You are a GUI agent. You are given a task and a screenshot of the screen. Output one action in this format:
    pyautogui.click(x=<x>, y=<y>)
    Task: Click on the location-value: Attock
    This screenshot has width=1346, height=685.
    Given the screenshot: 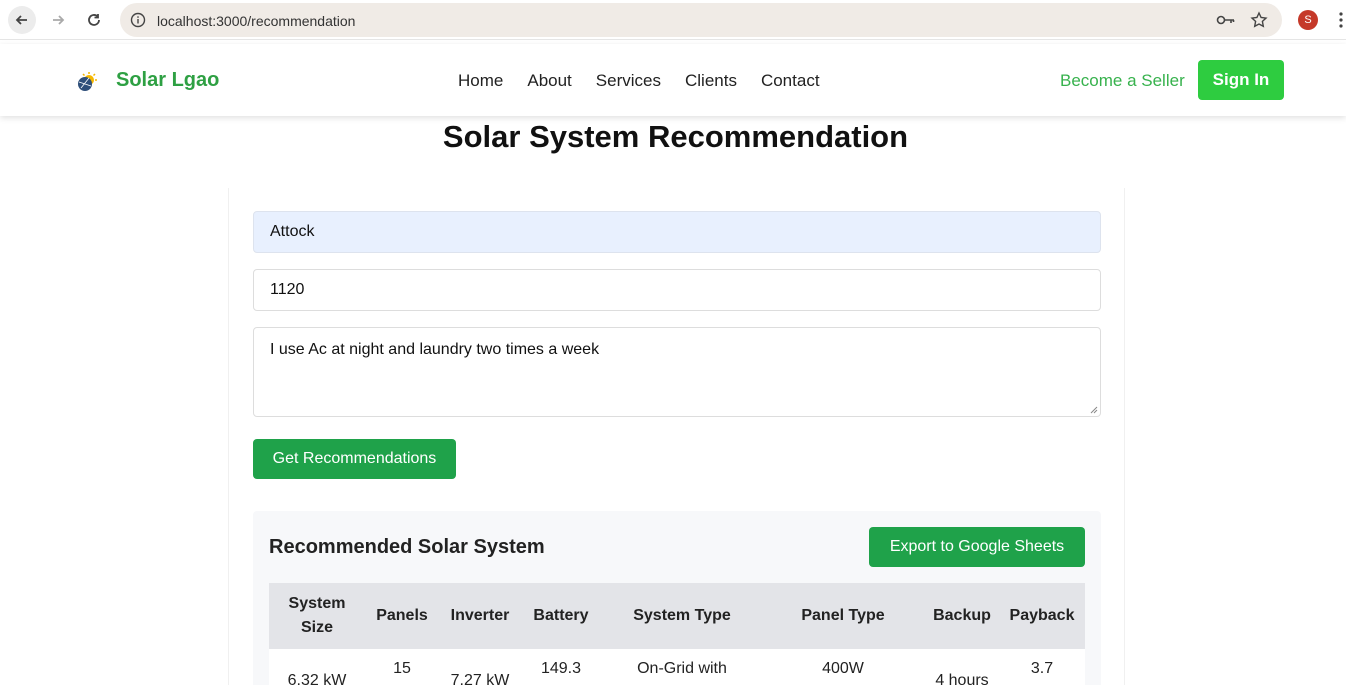 What is the action you would take?
    pyautogui.click(x=292, y=231)
    